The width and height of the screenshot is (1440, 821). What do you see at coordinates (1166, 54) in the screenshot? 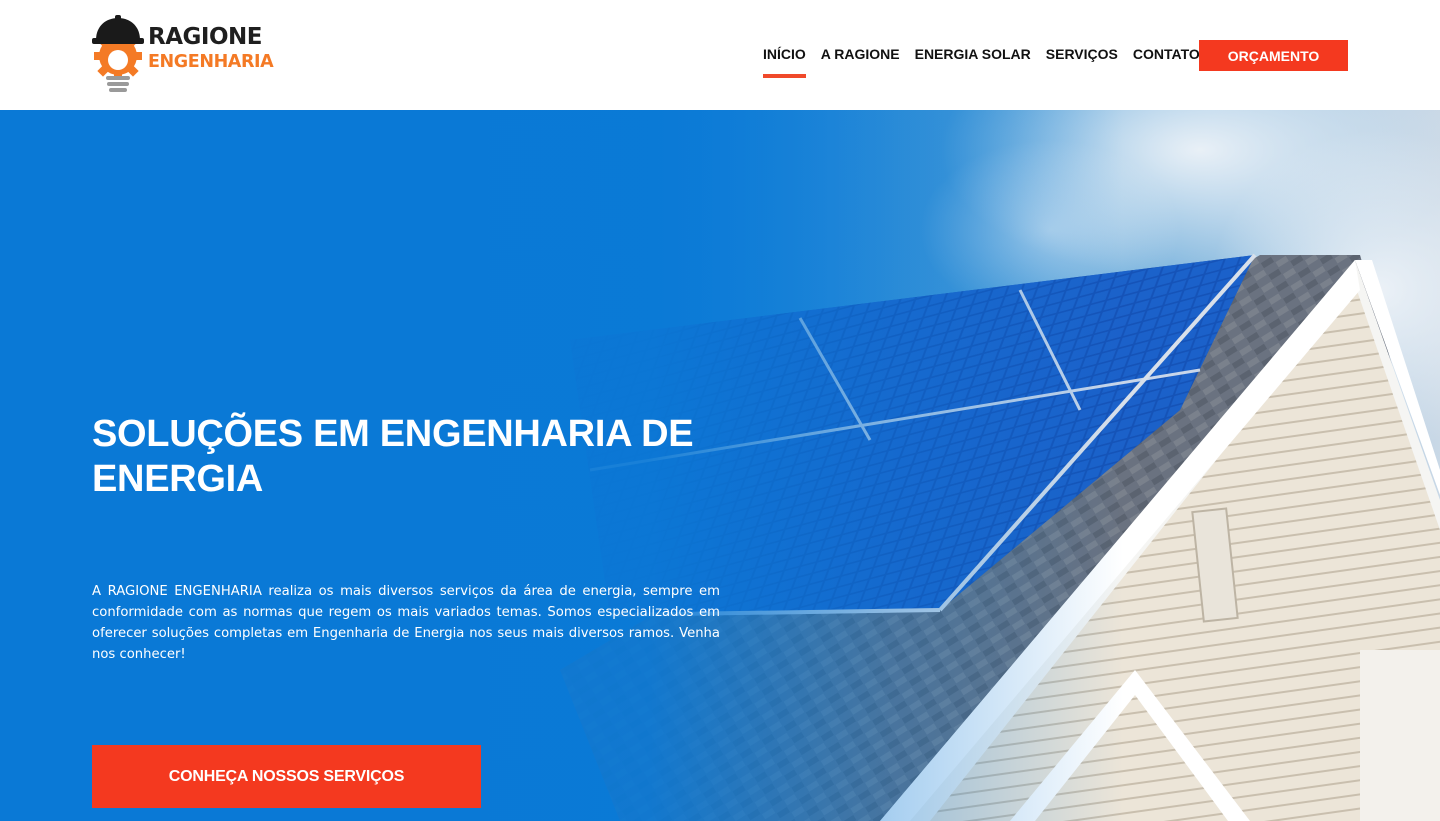
I see `nav-item-contato: CONTATO` at bounding box center [1166, 54].